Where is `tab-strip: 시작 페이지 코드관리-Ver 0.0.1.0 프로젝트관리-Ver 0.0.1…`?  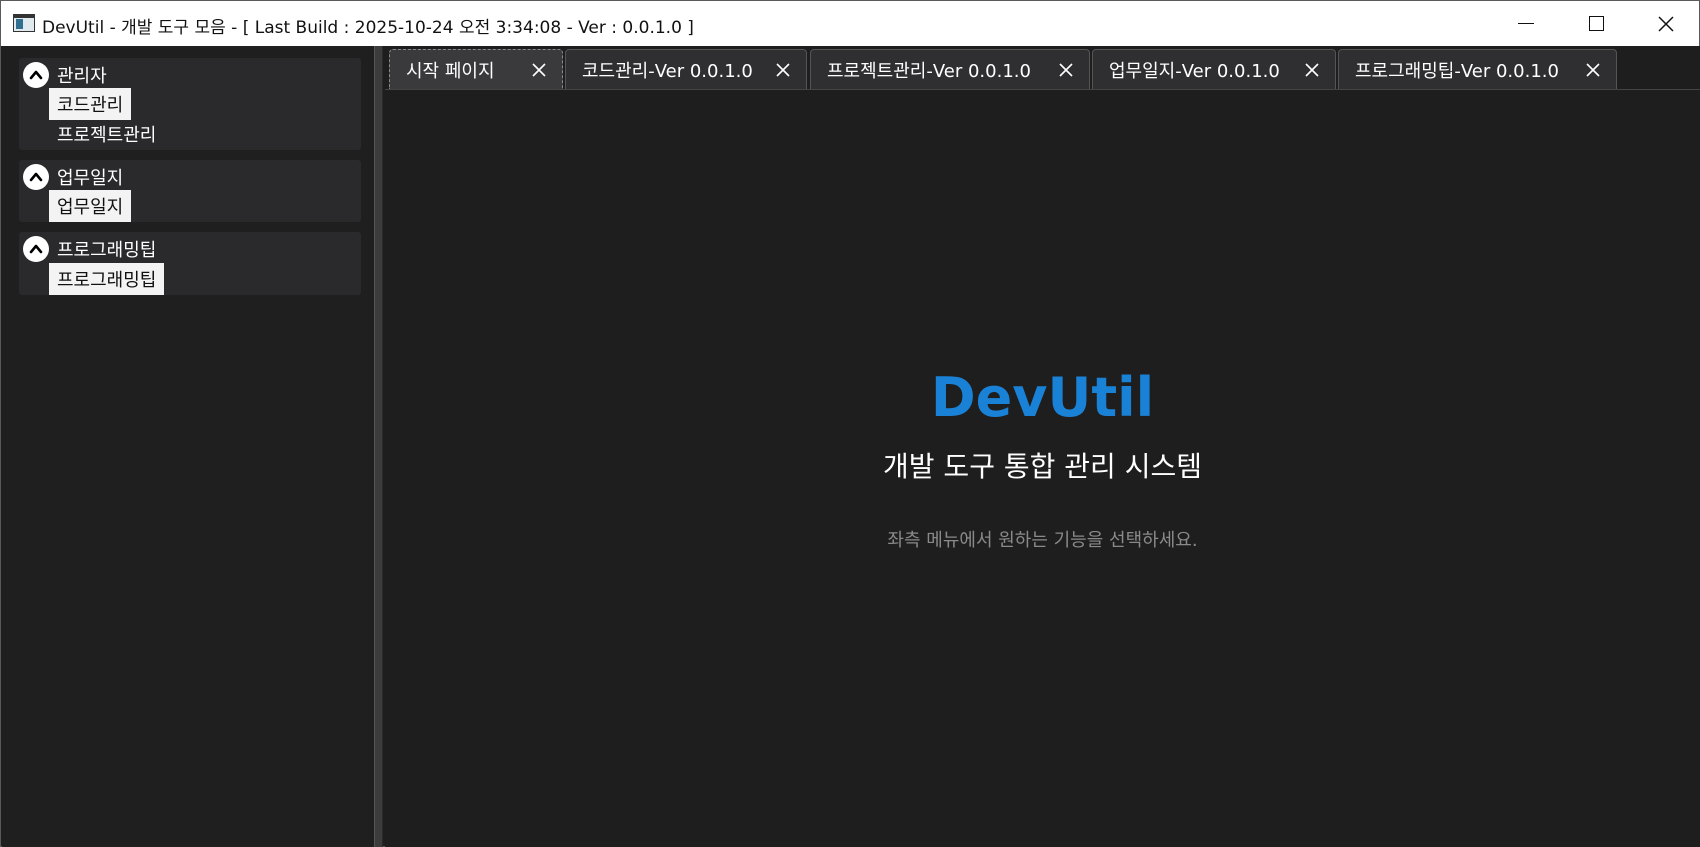
tab-strip: 시작 페이지 코드관리-Ver 0.0.1.0 프로젝트관리-Ver 0.0.1… is located at coordinates (1042, 67).